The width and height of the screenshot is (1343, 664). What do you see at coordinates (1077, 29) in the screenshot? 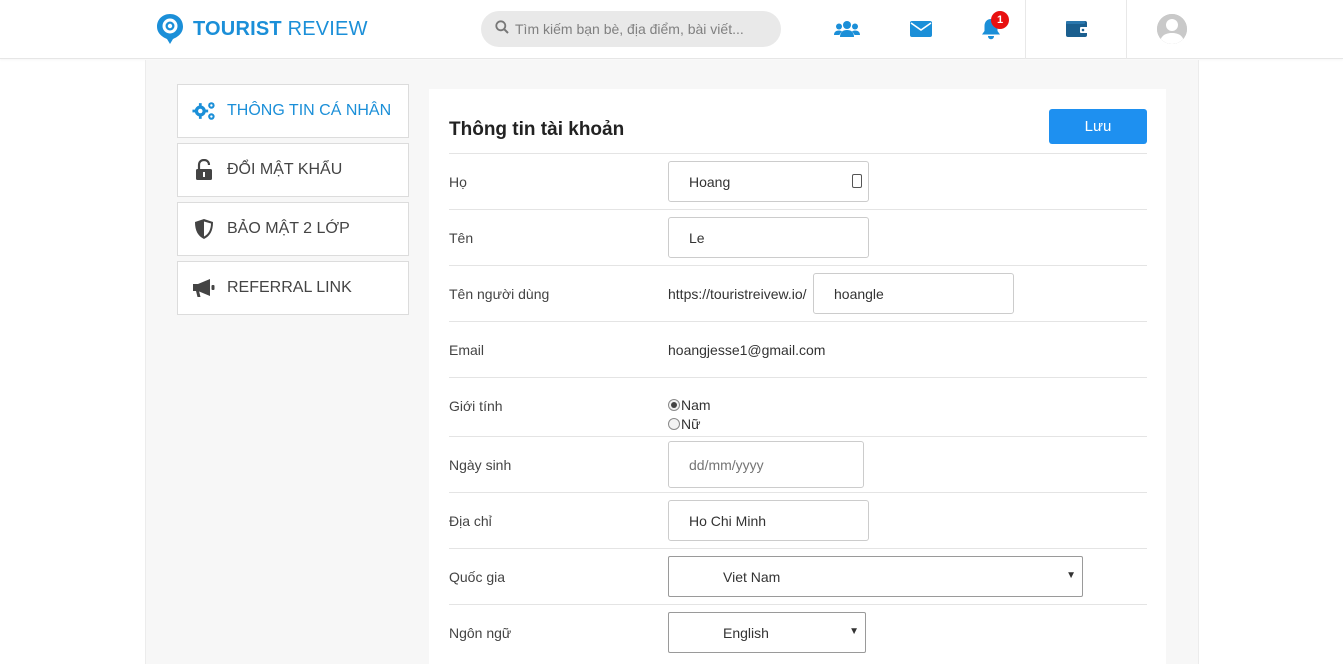
I see `wallet-icon` at bounding box center [1077, 29].